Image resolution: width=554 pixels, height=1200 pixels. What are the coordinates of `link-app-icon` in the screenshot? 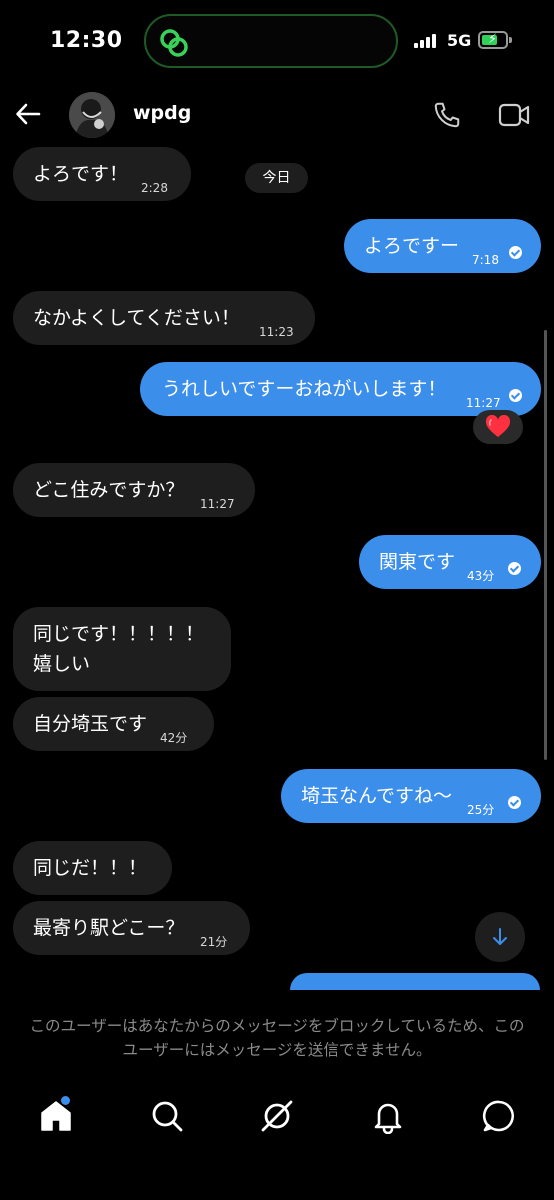 It's located at (174, 43).